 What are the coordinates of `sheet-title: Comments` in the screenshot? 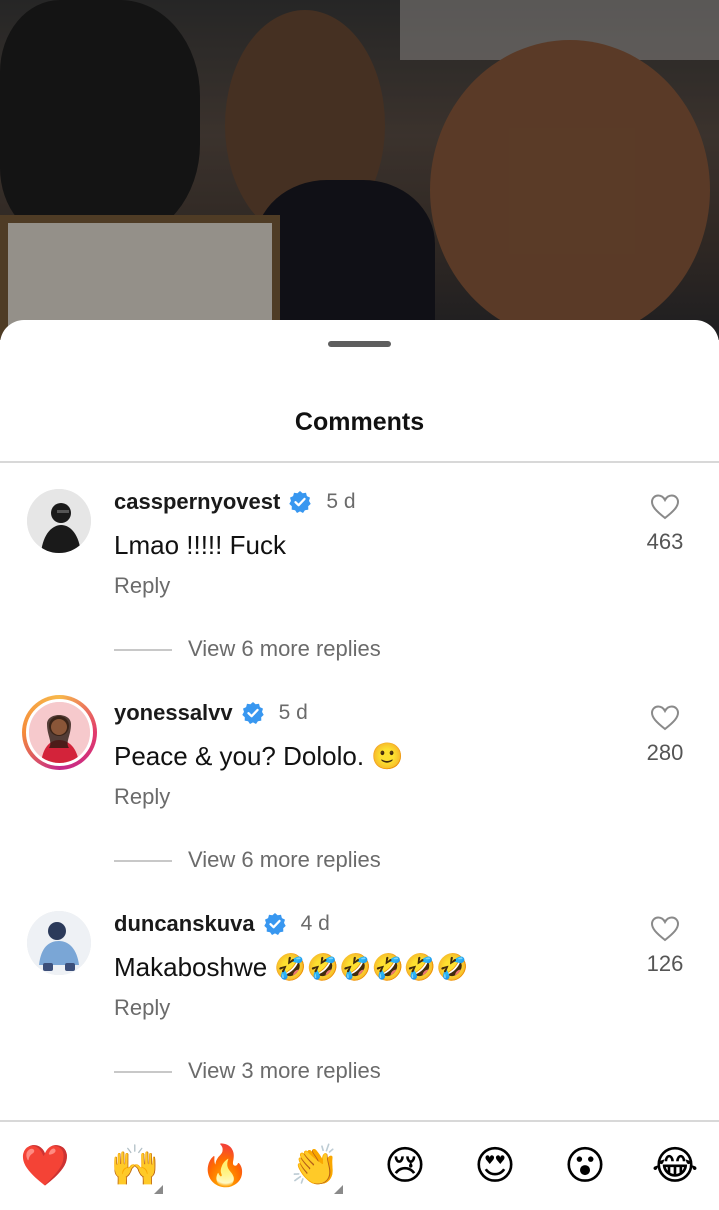 It's located at (359, 422).